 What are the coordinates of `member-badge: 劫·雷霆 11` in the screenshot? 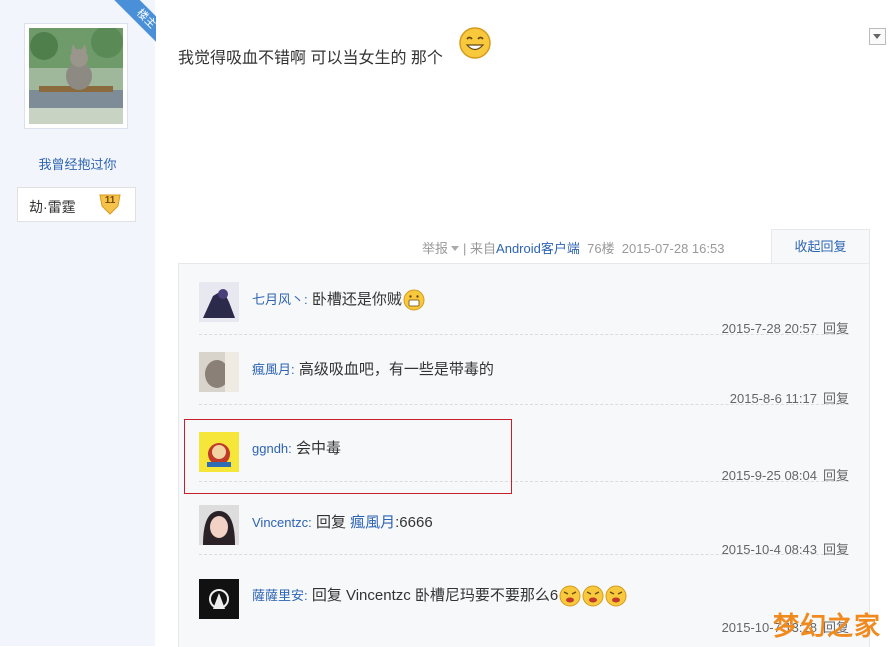 It's located at (76, 204).